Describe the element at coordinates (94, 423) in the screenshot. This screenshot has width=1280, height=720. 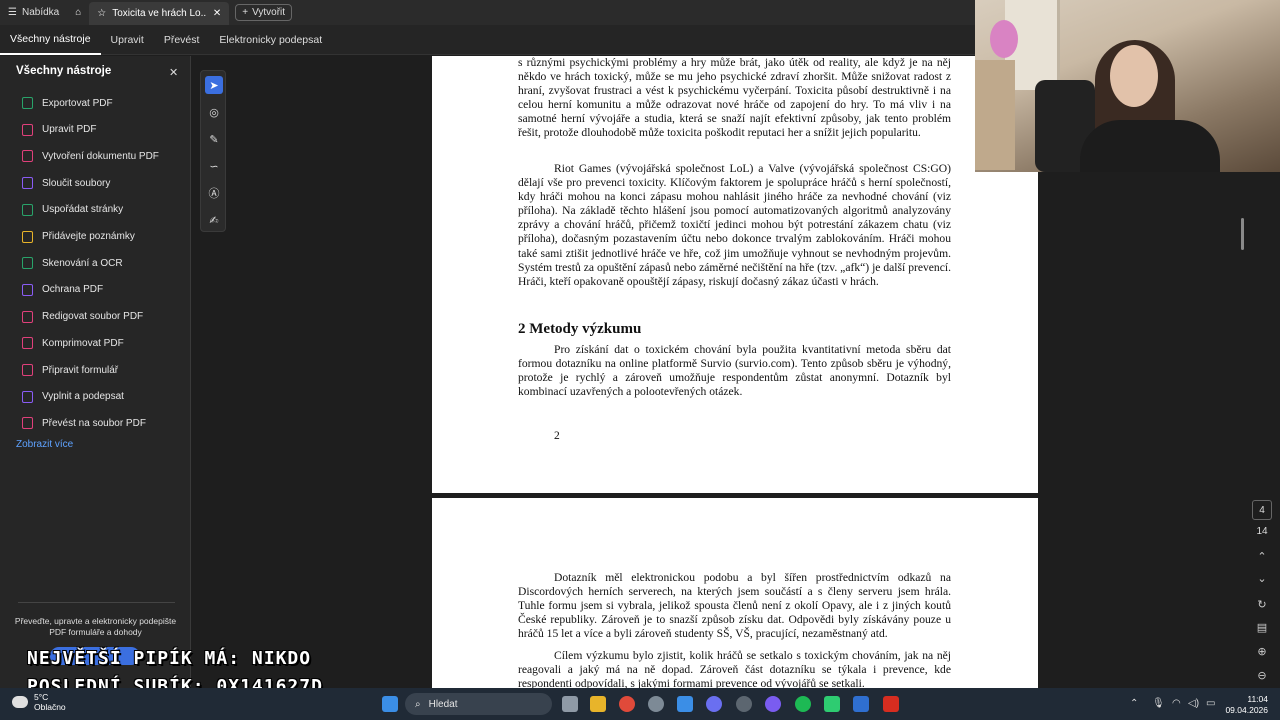
I see `tool-item-label: Převést na soubor PDF` at that location.